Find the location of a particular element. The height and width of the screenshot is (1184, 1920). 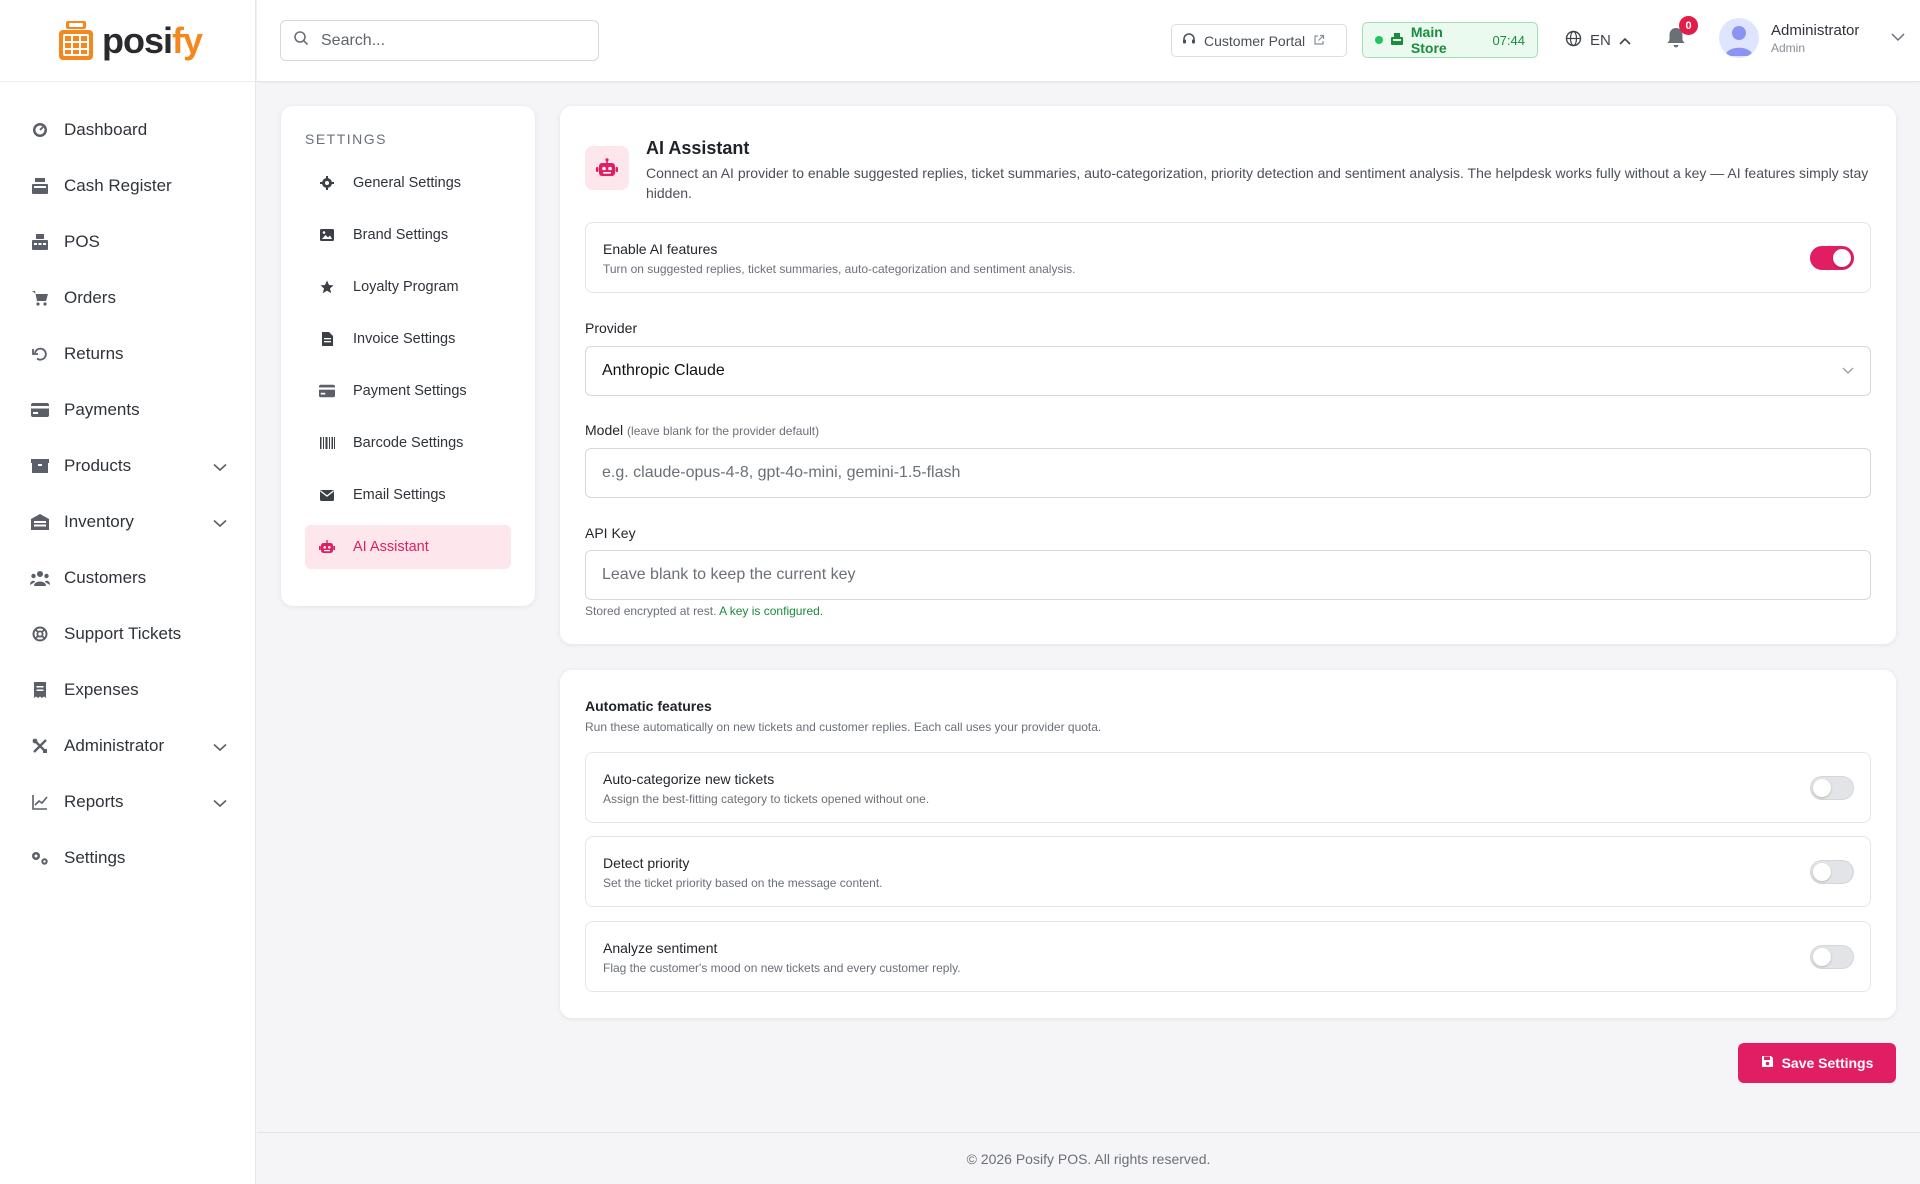

copyright: © 2026 Posify POS. All rights reserved. is located at coordinates (1088, 1158).